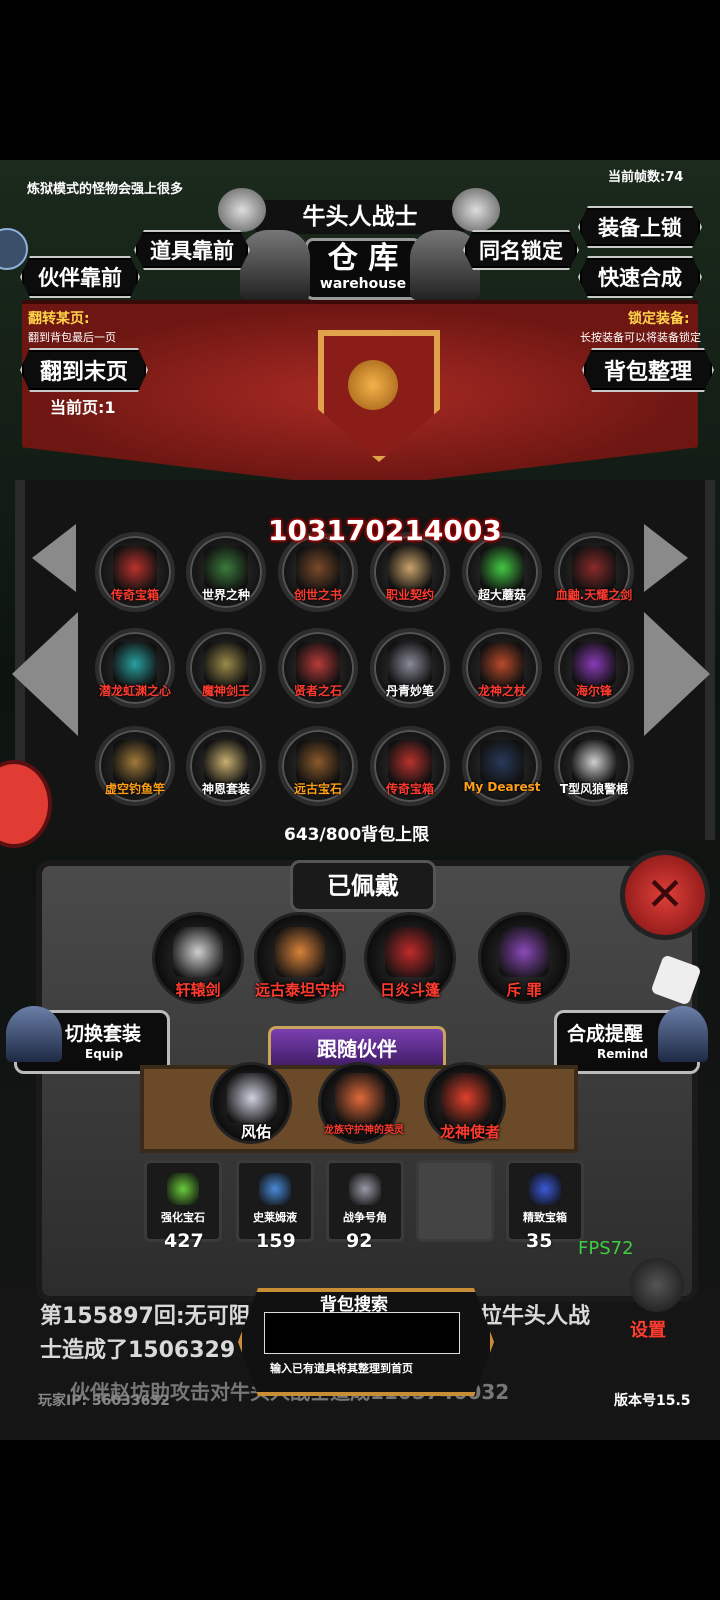  Describe the element at coordinates (363, 258) in the screenshot. I see `warehouse-title-cn: 仓 库` at that location.